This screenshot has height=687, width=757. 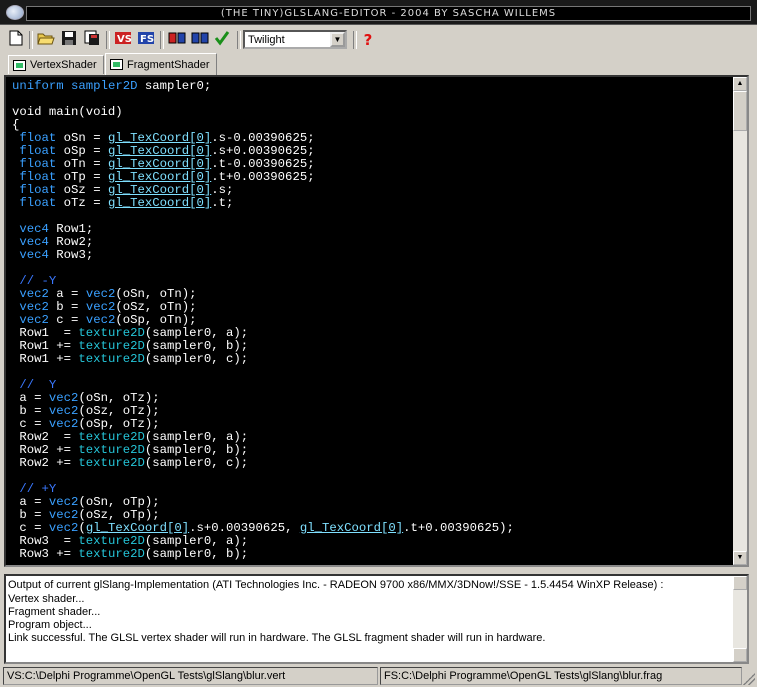 I want to click on tab-label: VertexShader, so click(x=63, y=65).